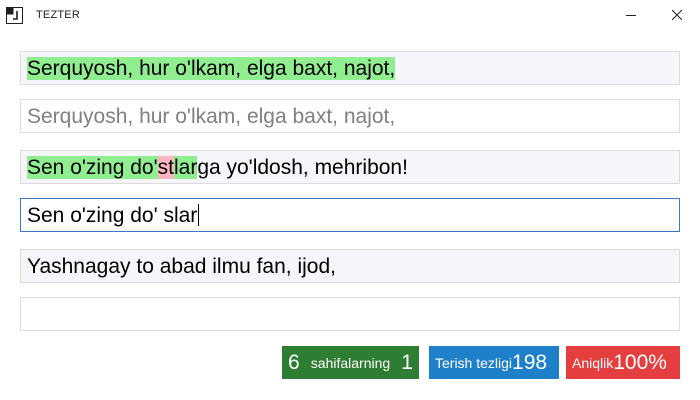 This screenshot has height=400, width=700. What do you see at coordinates (181, 266) in the screenshot?
I see `sample-segment-pending: Yashnagay to abad ilmu fan, ijod,` at bounding box center [181, 266].